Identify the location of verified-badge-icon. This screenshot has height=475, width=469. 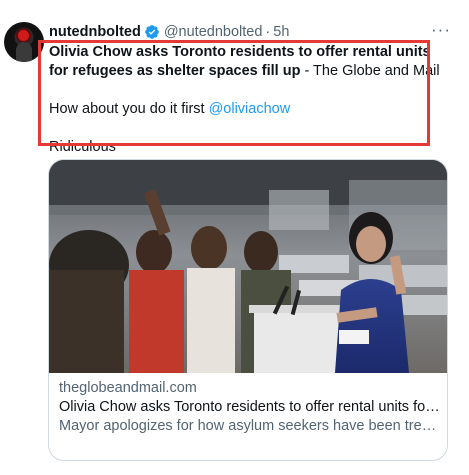
(151, 32).